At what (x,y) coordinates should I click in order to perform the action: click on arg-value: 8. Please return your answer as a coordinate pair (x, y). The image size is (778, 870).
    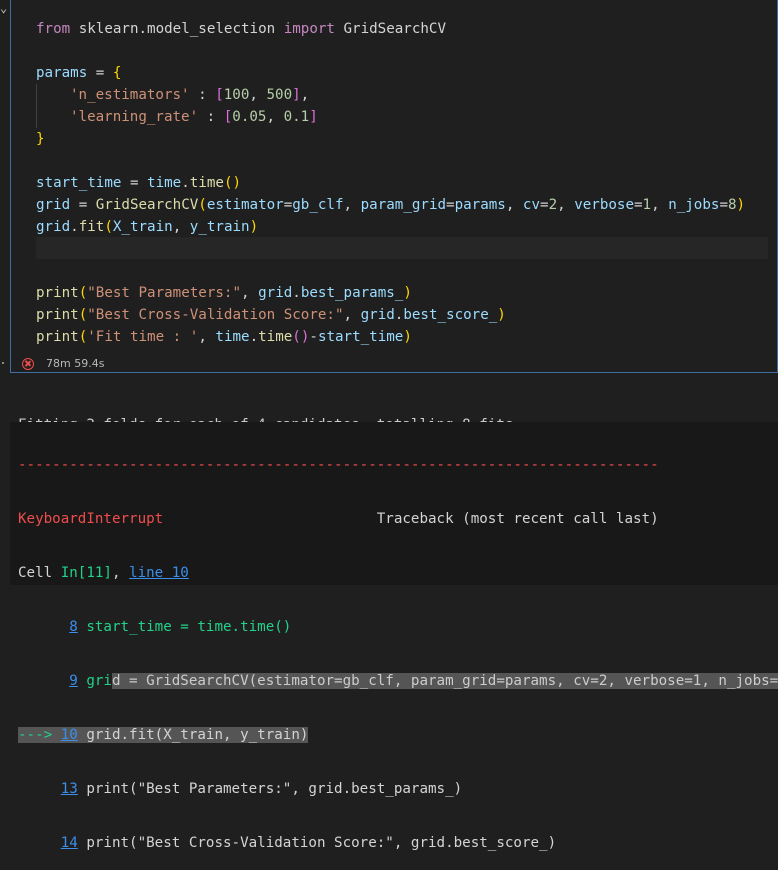
    Looking at the image, I should click on (732, 205).